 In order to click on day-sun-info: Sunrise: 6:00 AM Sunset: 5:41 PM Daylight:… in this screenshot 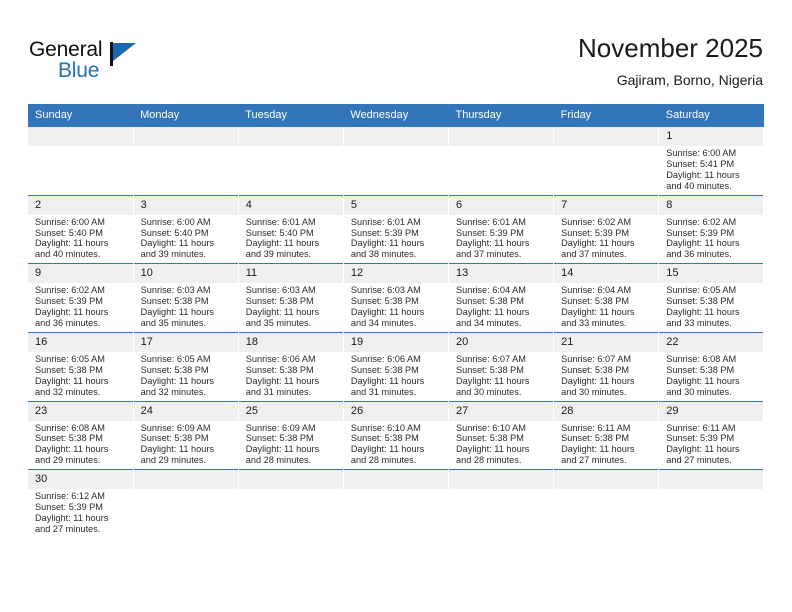, I will do `click(711, 170)`.